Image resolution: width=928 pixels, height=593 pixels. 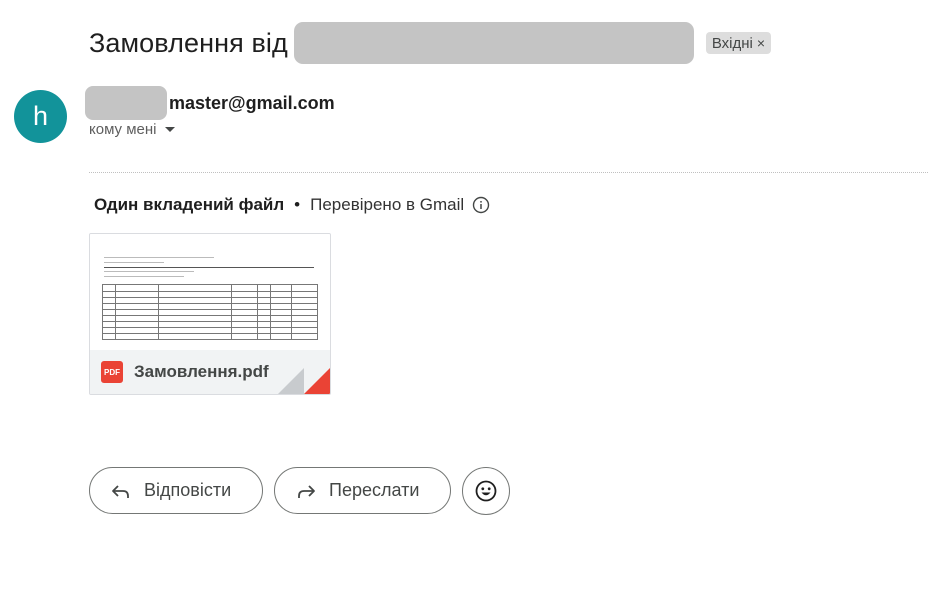 What do you see at coordinates (306, 491) in the screenshot?
I see `forward-icon` at bounding box center [306, 491].